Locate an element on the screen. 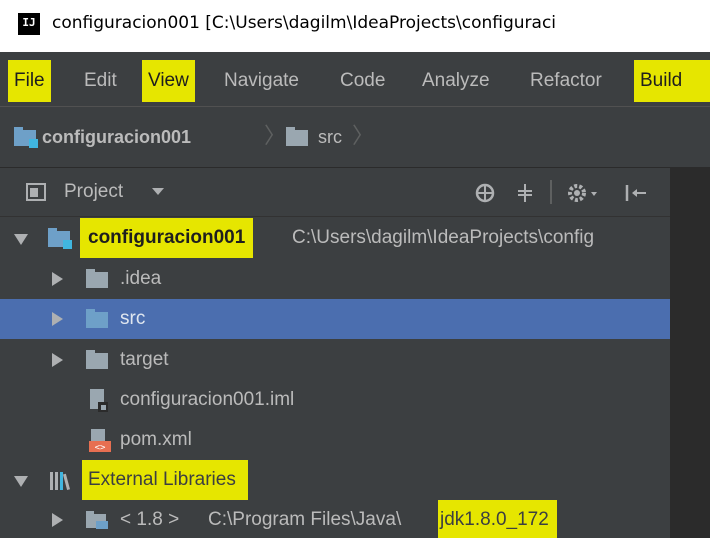 The width and height of the screenshot is (710, 538). tree-item-idea: .idea is located at coordinates (335, 279).